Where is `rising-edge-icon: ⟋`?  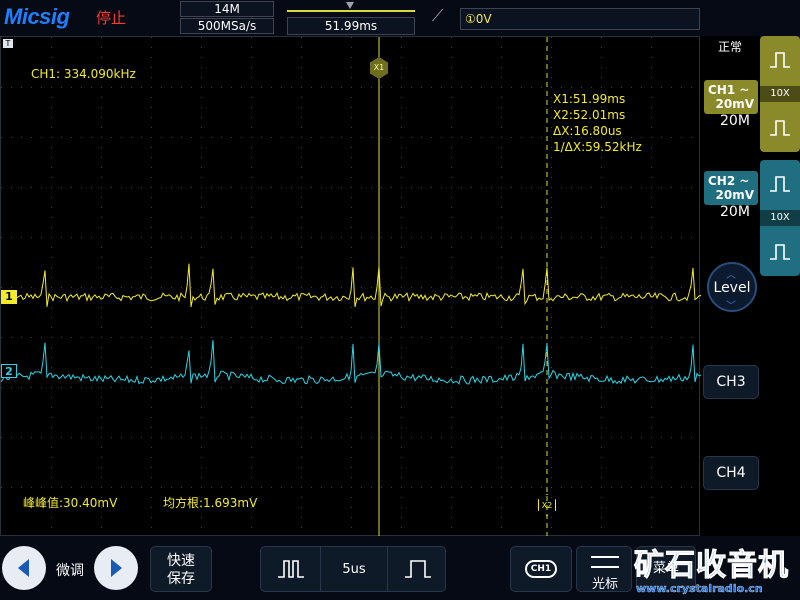
rising-edge-icon: ⟋ is located at coordinates (437, 16).